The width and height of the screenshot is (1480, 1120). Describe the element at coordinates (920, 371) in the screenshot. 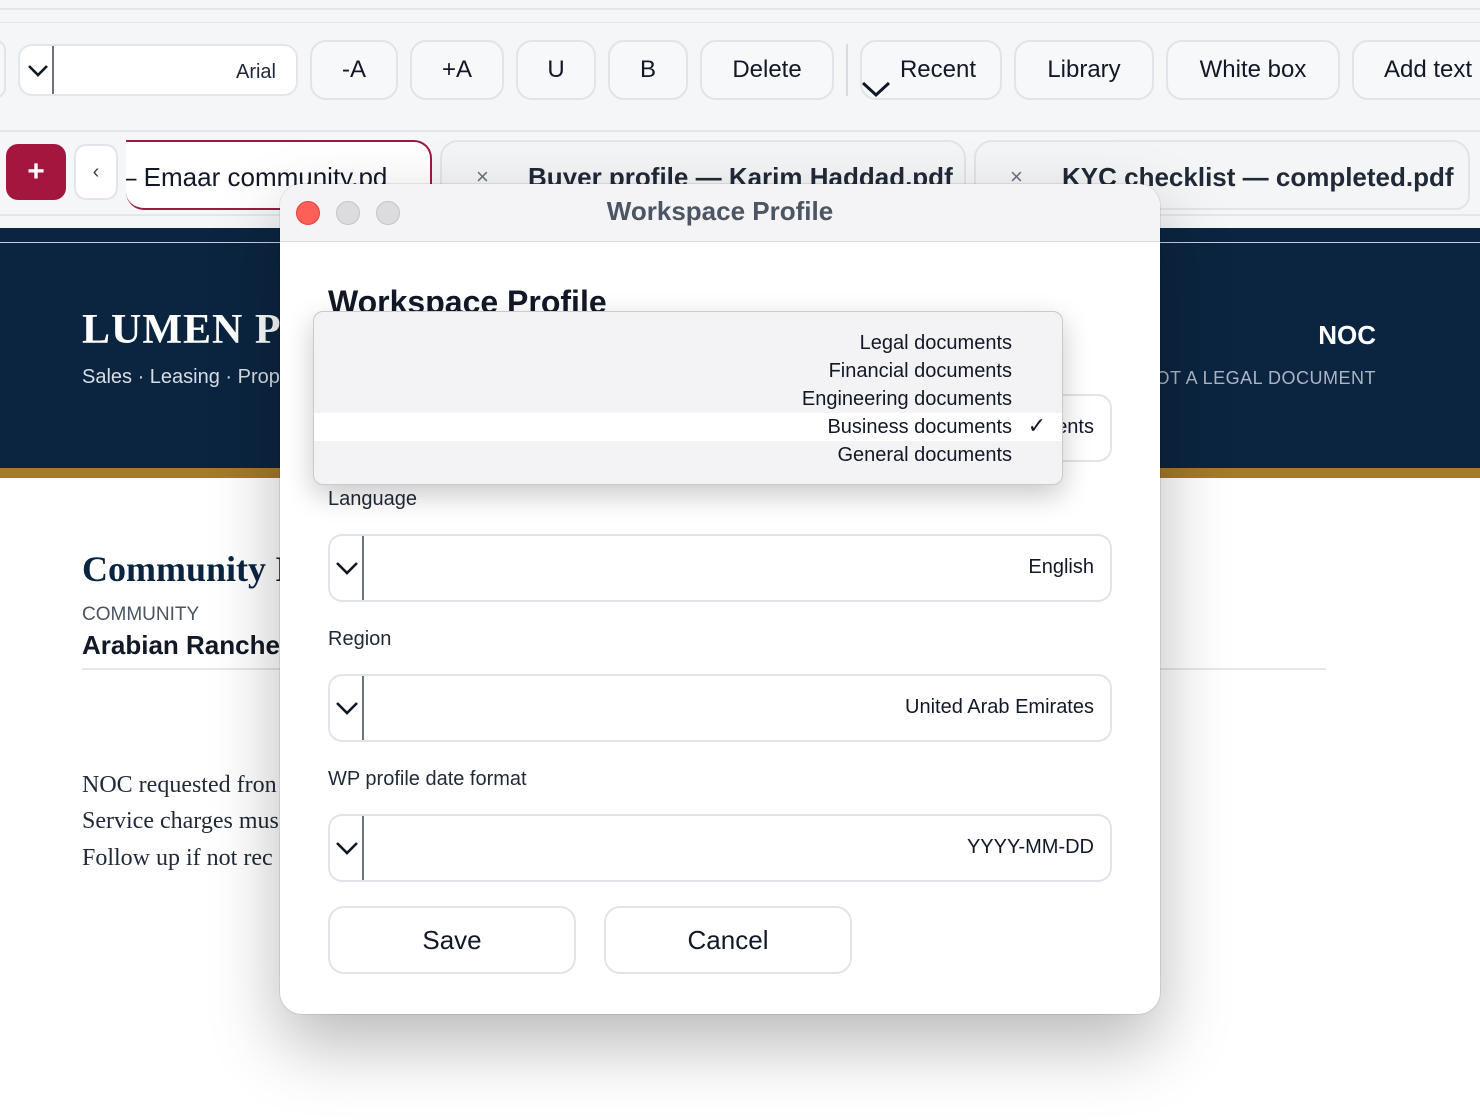

I see `menu-item-label: Financial documents` at that location.